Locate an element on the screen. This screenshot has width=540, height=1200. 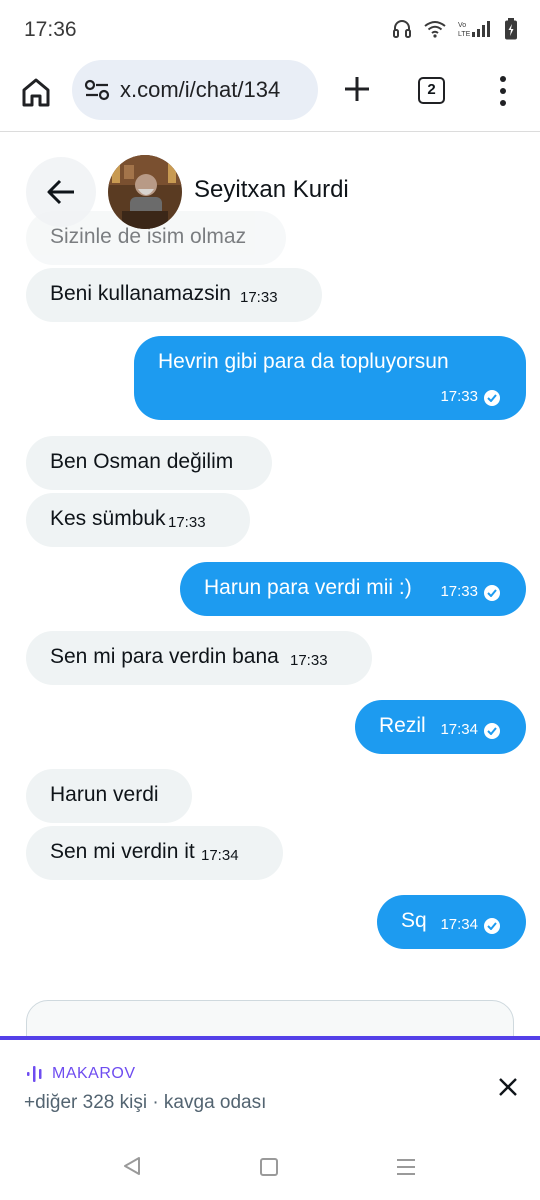
space-host: MAKAROV is located at coordinates (81, 1074).